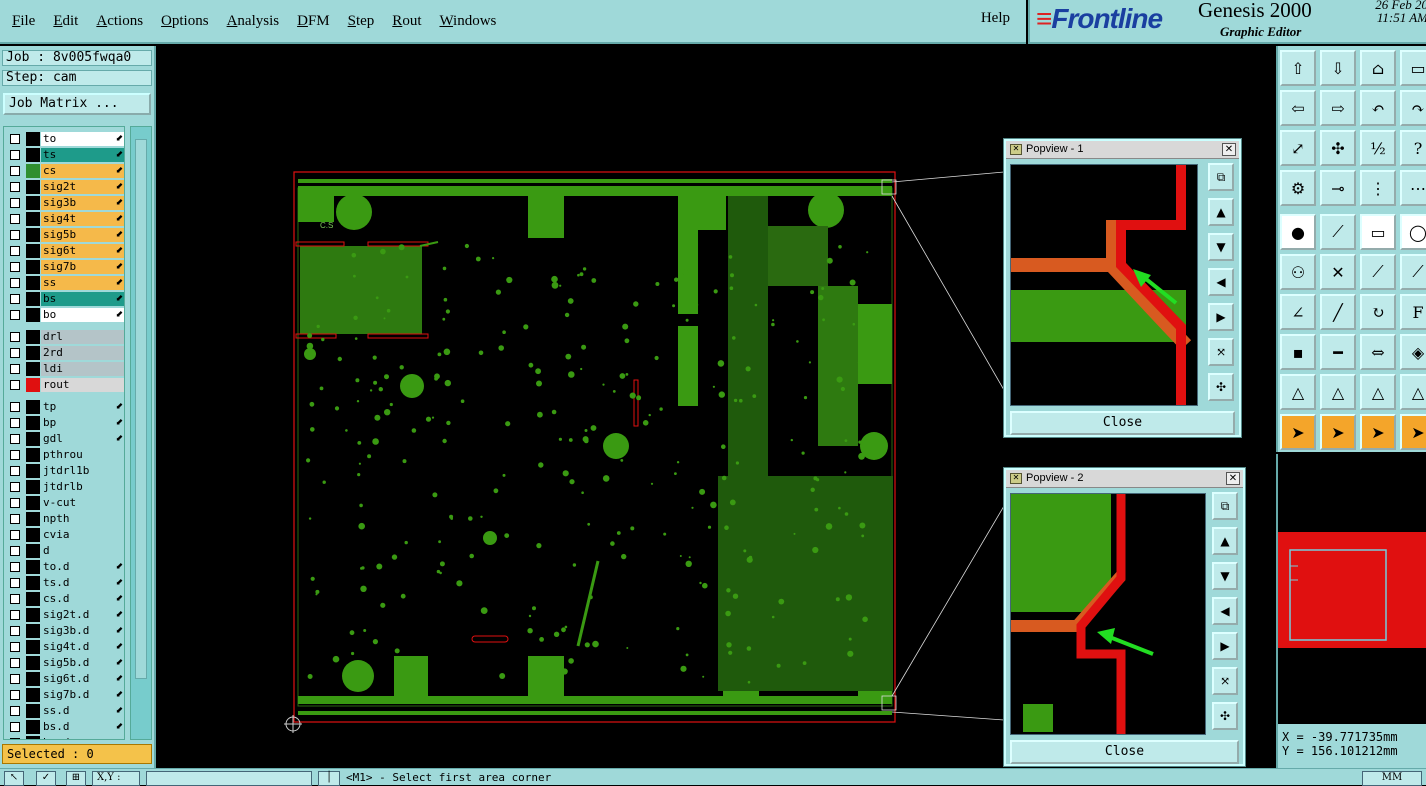 Image resolution: width=1426 pixels, height=786 pixels. What do you see at coordinates (82, 251) in the screenshot?
I see `layer-name: sig6t` at bounding box center [82, 251].